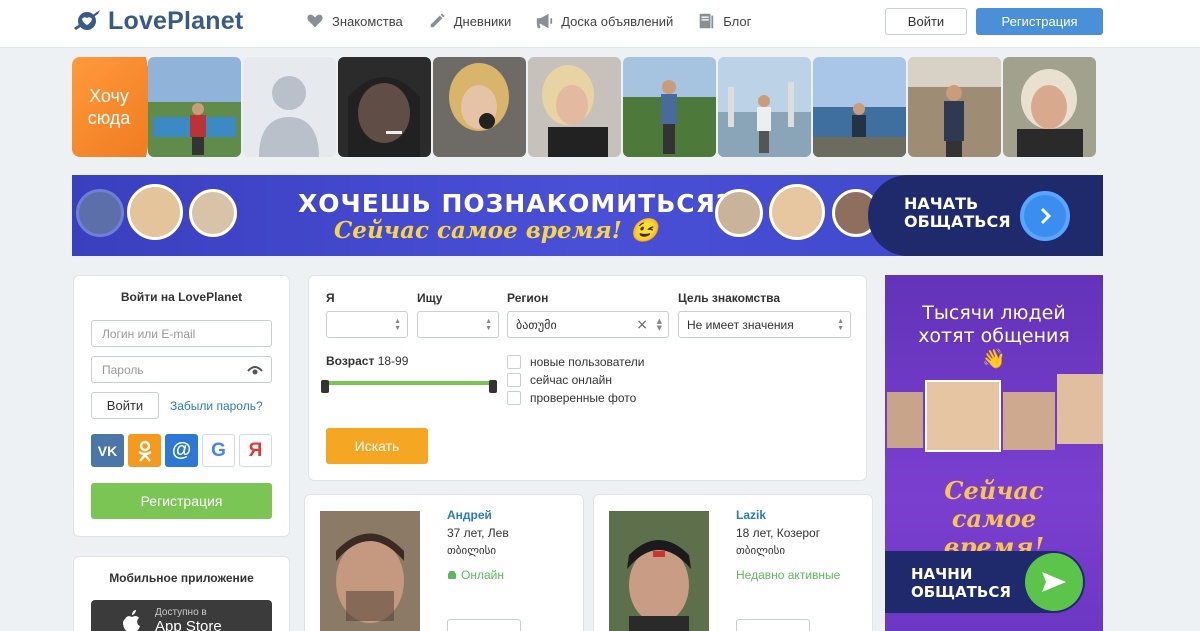 The height and width of the screenshot is (631, 1200). What do you see at coordinates (545, 21) in the screenshot?
I see `megaphone-icon` at bounding box center [545, 21].